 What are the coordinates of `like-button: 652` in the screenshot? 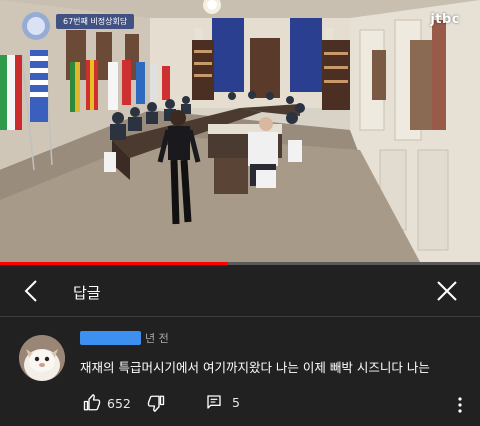 It's located at (107, 403).